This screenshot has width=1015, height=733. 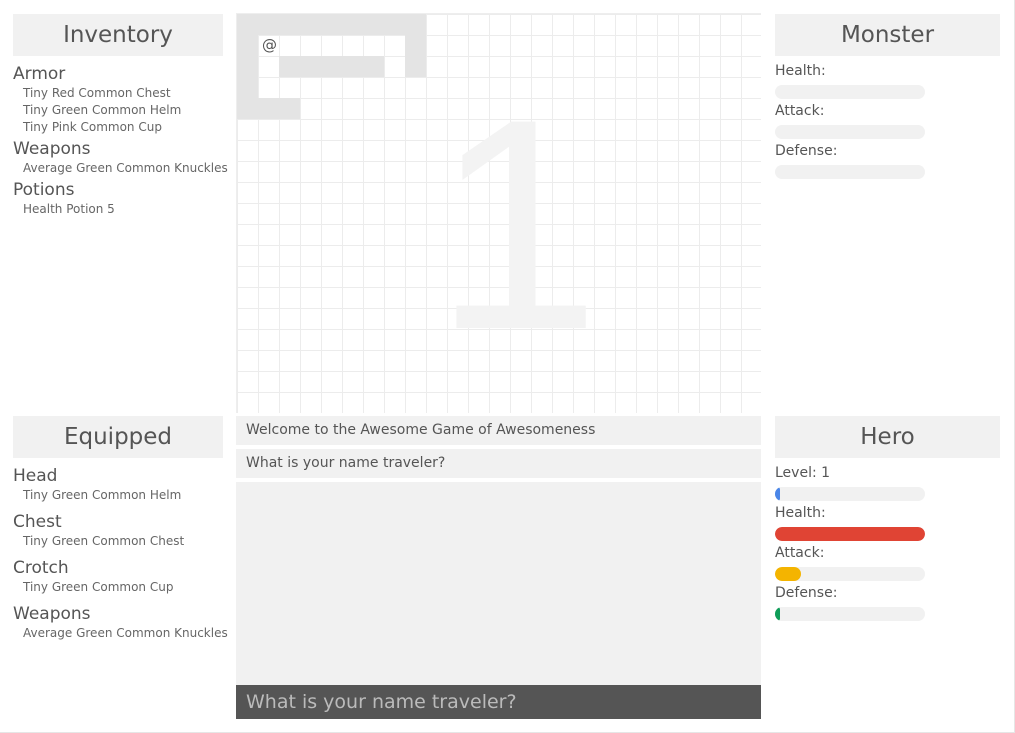 I want to click on inventory-armor-item: Tiny Green Common Helm, so click(x=102, y=110).